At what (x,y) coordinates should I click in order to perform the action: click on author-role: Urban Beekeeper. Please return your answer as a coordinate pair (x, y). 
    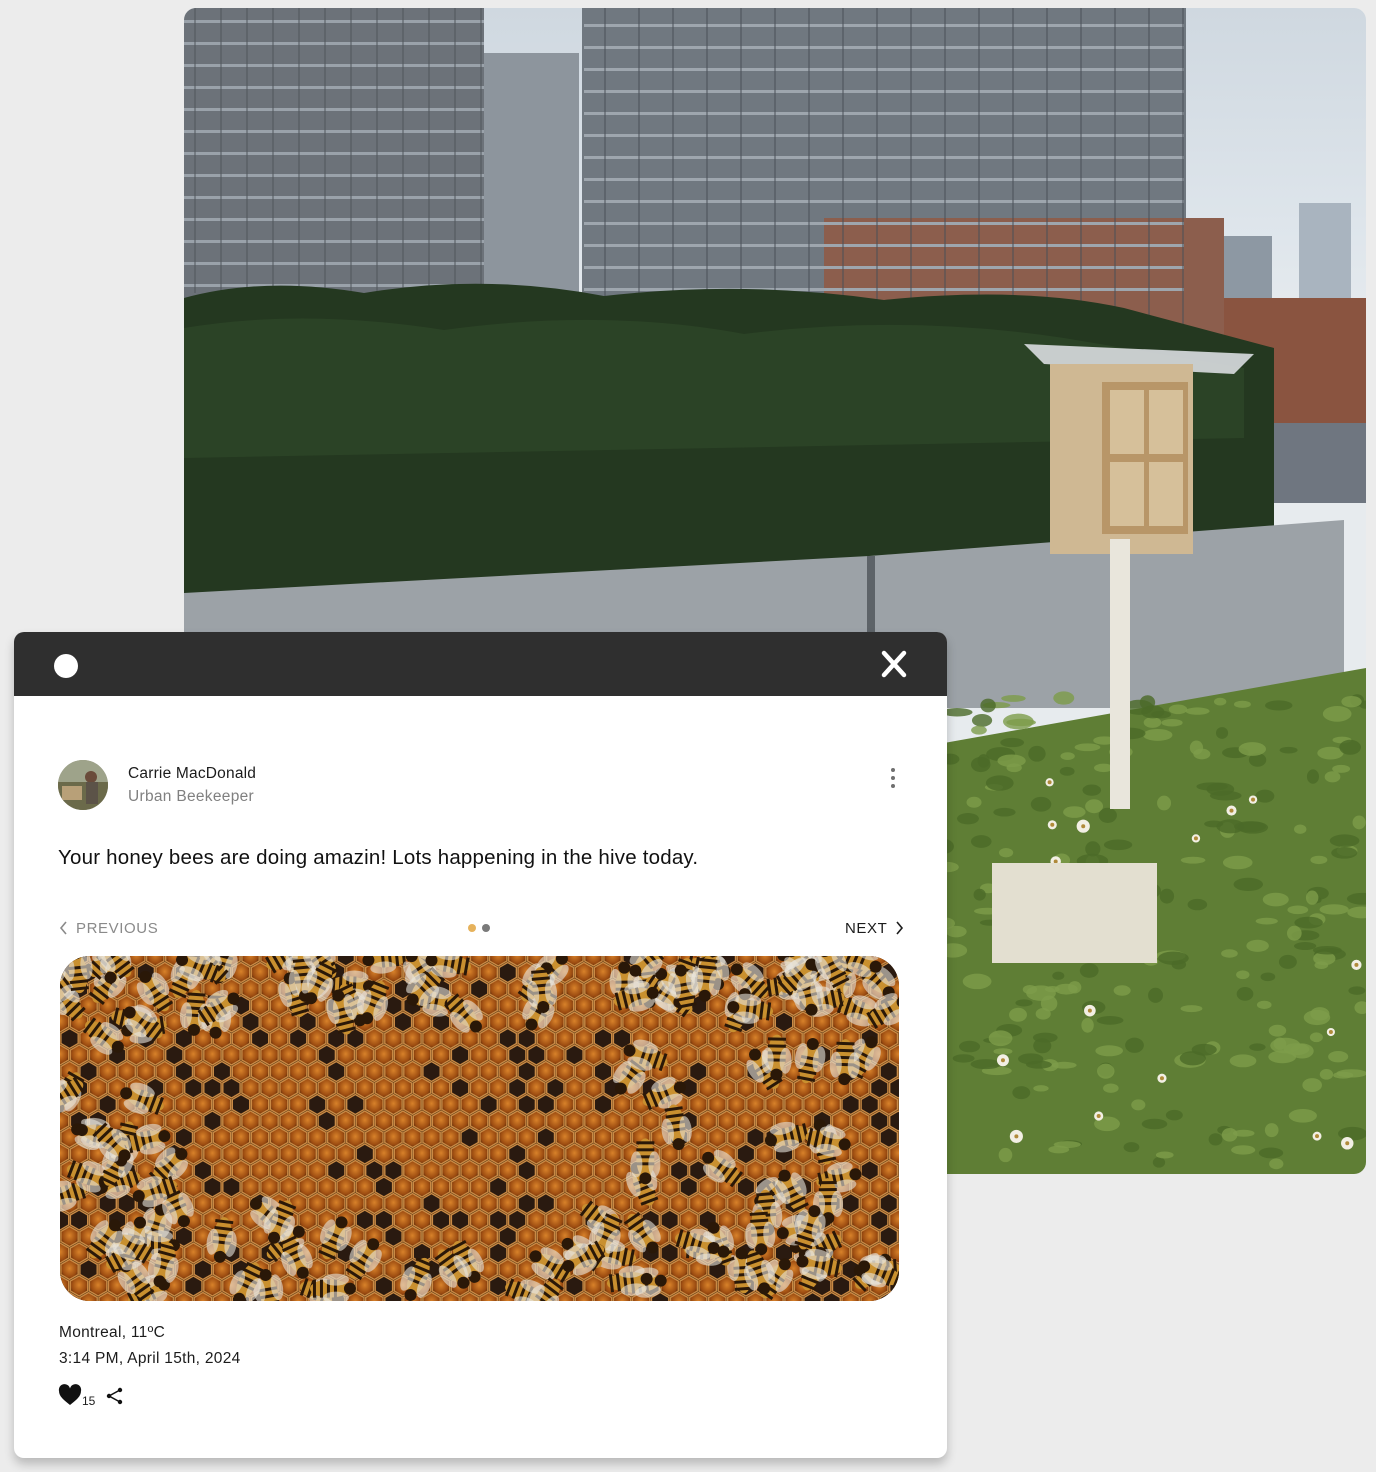
    Looking at the image, I should click on (191, 796).